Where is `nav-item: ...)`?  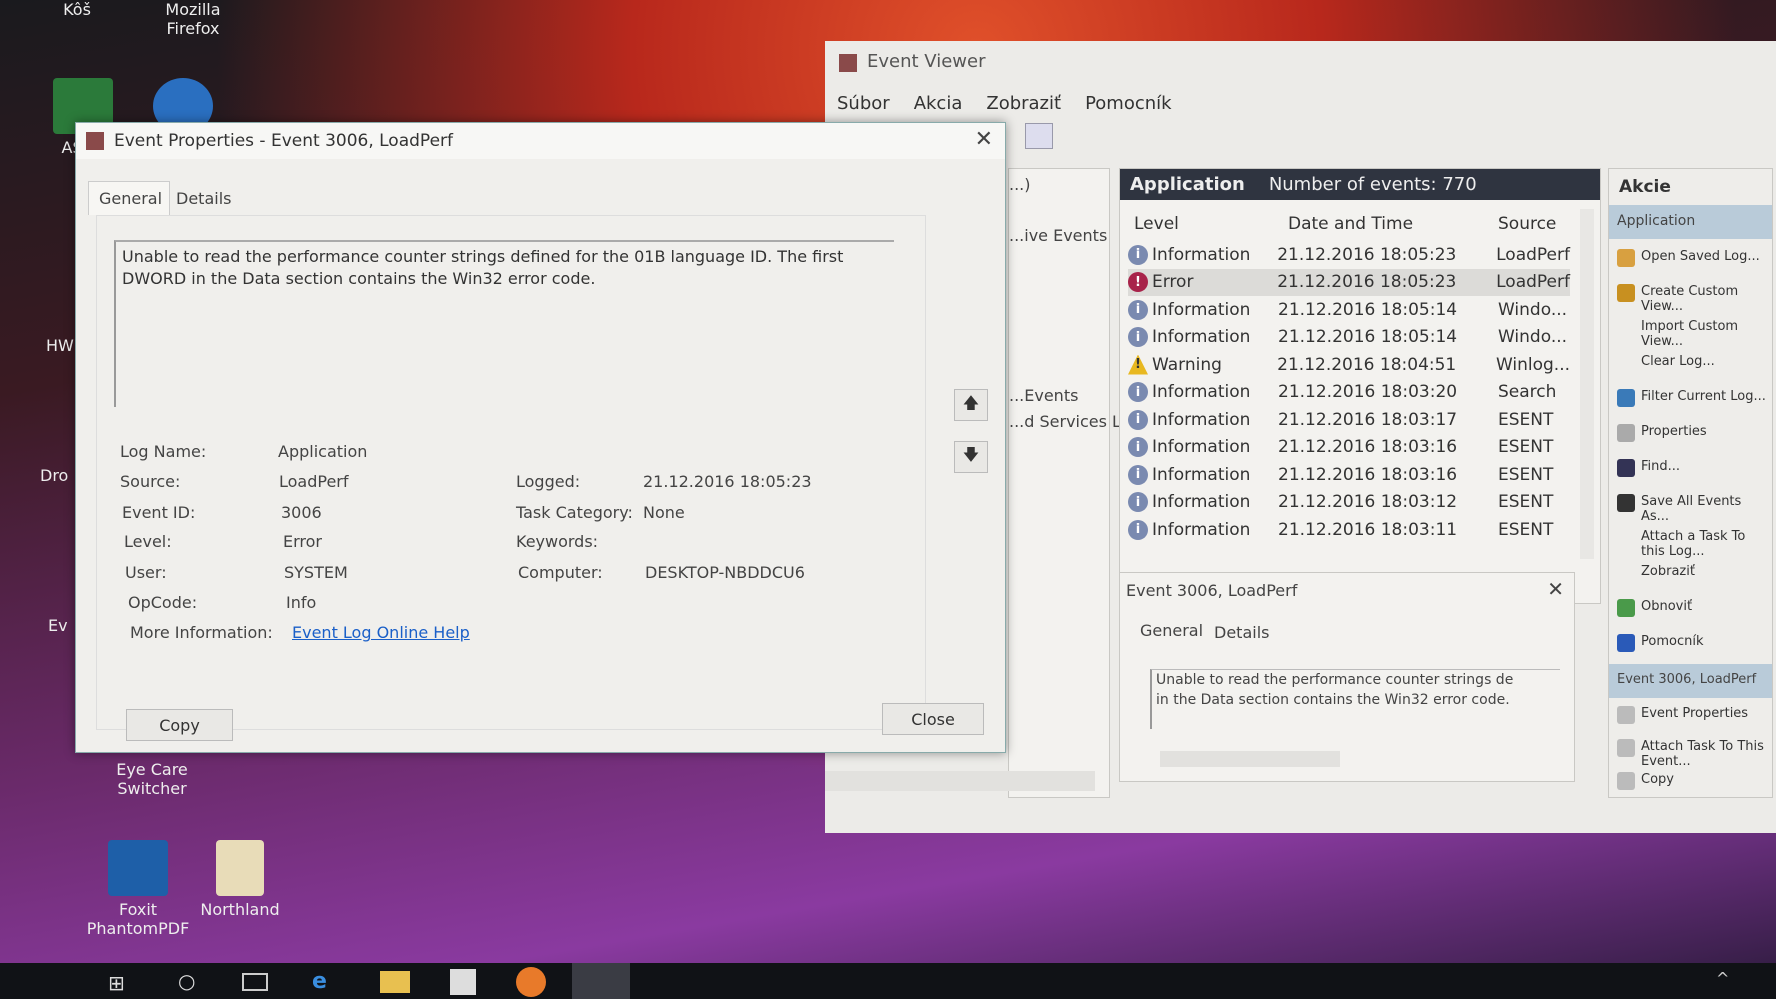
nav-item: ...) is located at coordinates (1020, 184).